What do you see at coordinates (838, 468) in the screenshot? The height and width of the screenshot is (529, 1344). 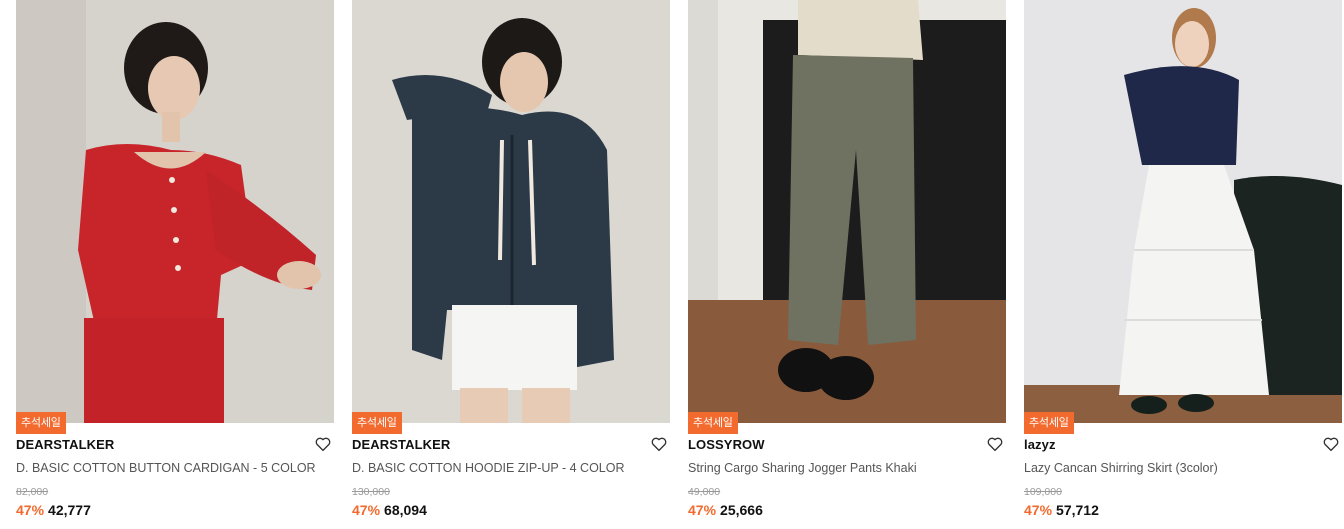 I see `product-name: String Cargo Sharing Jogger Pants Khaki` at bounding box center [838, 468].